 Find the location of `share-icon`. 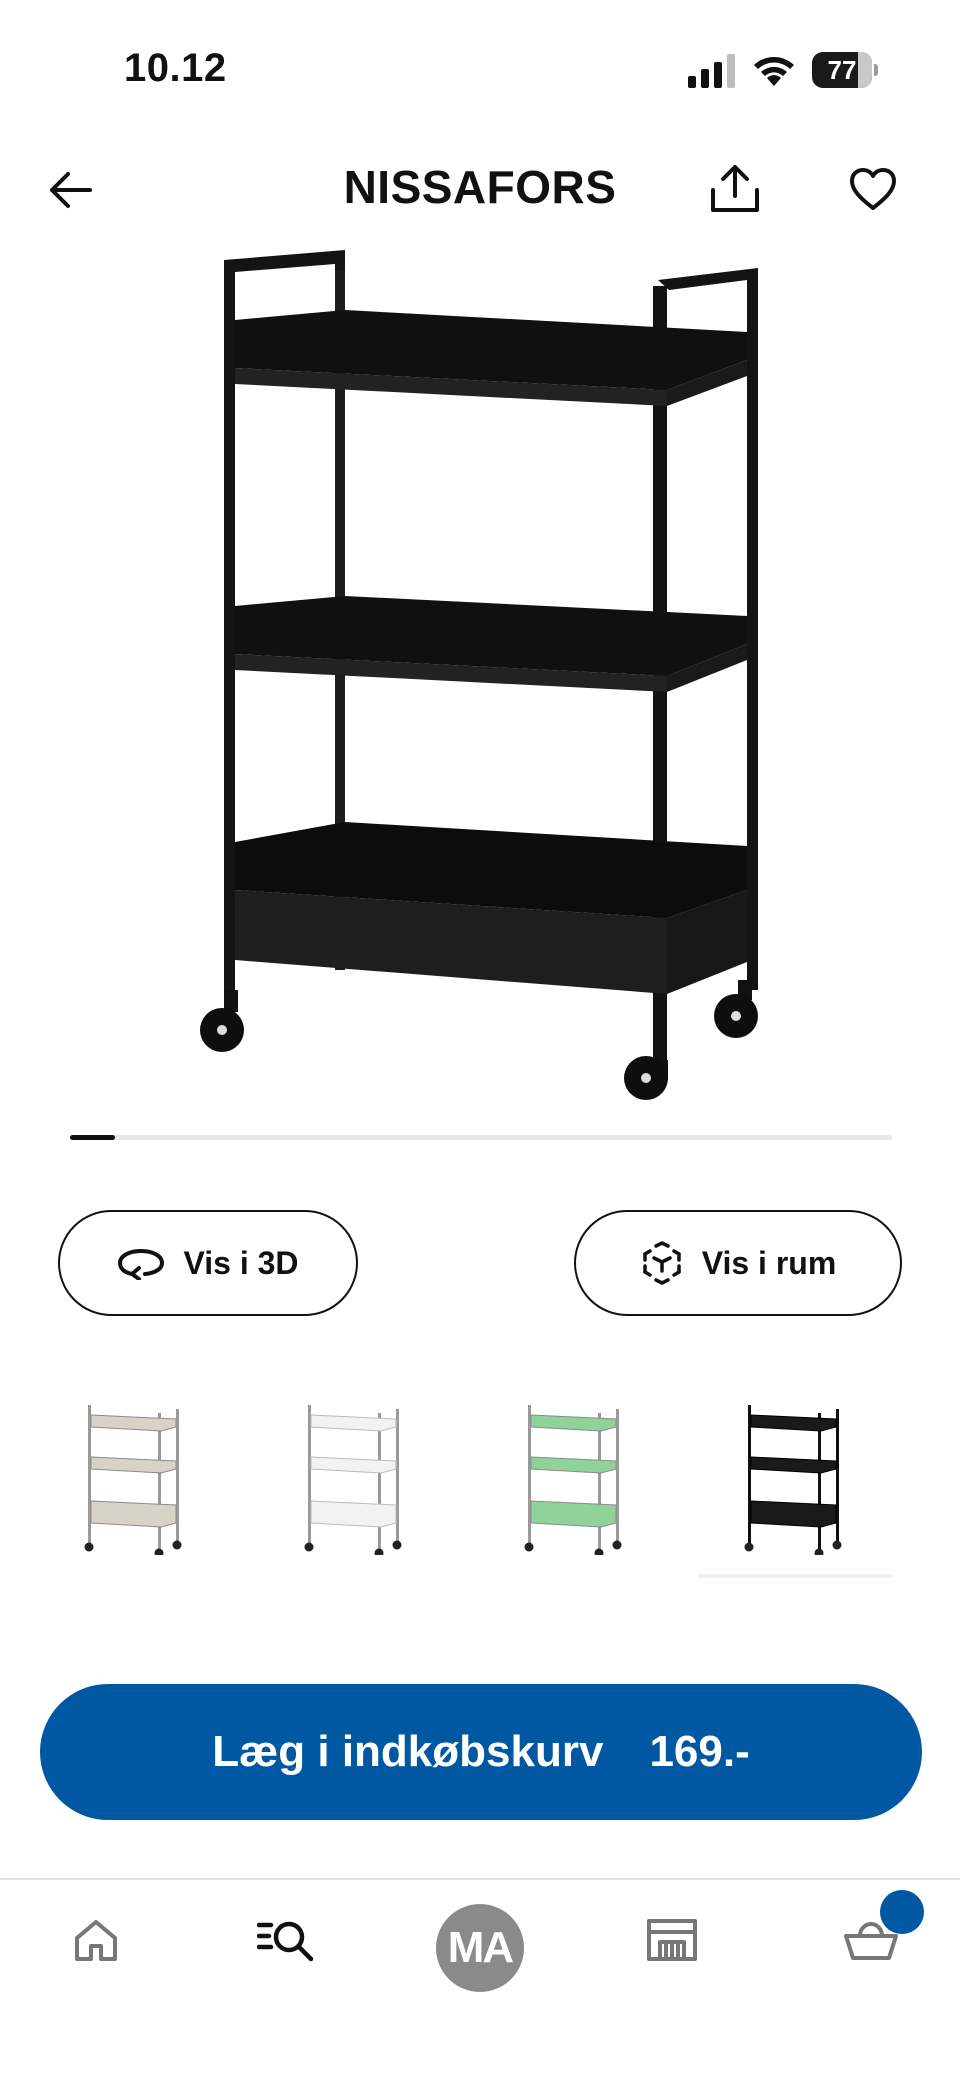

share-icon is located at coordinates (735, 188).